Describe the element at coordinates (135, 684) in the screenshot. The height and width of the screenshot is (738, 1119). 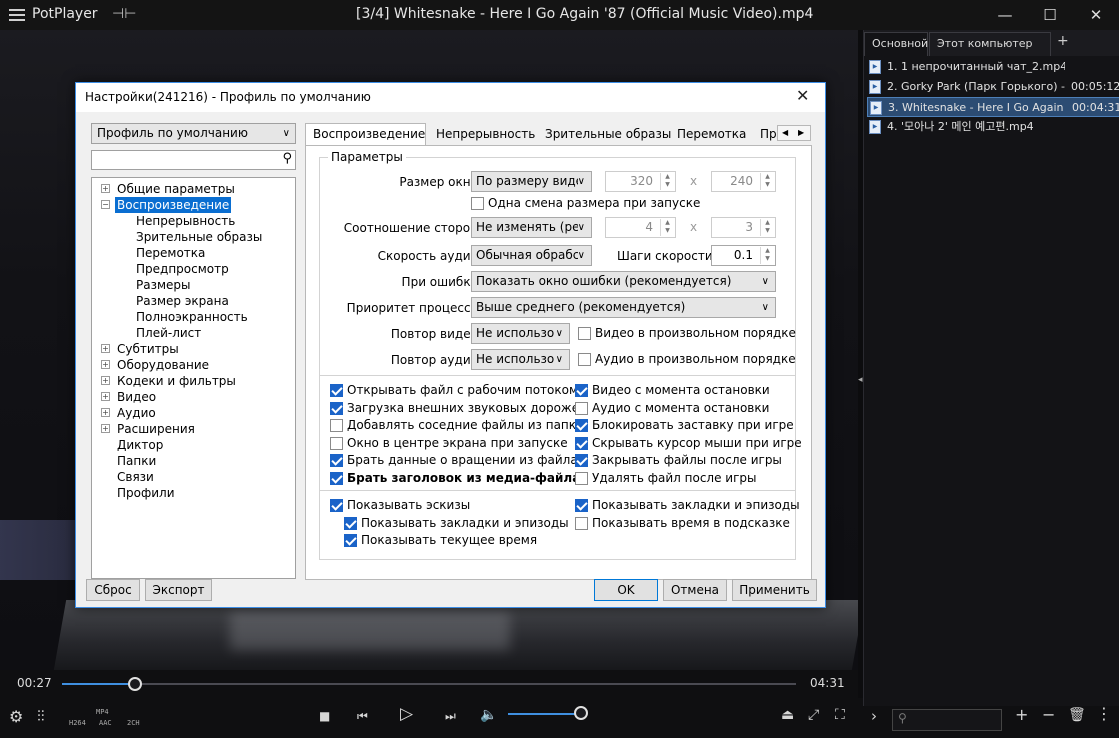
I see `seek-handle` at that location.